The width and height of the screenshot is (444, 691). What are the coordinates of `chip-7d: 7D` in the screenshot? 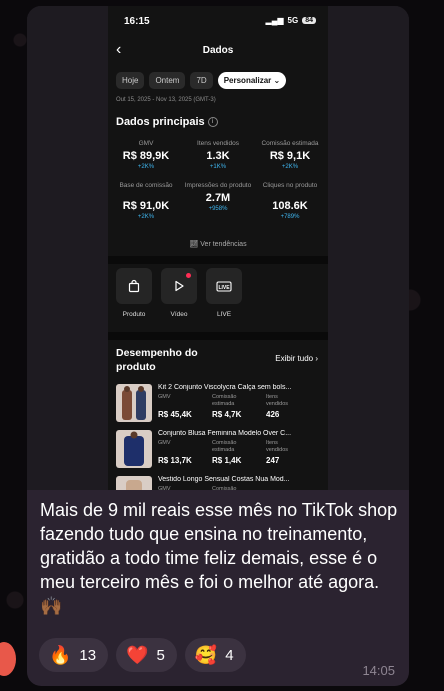 It's located at (201, 80).